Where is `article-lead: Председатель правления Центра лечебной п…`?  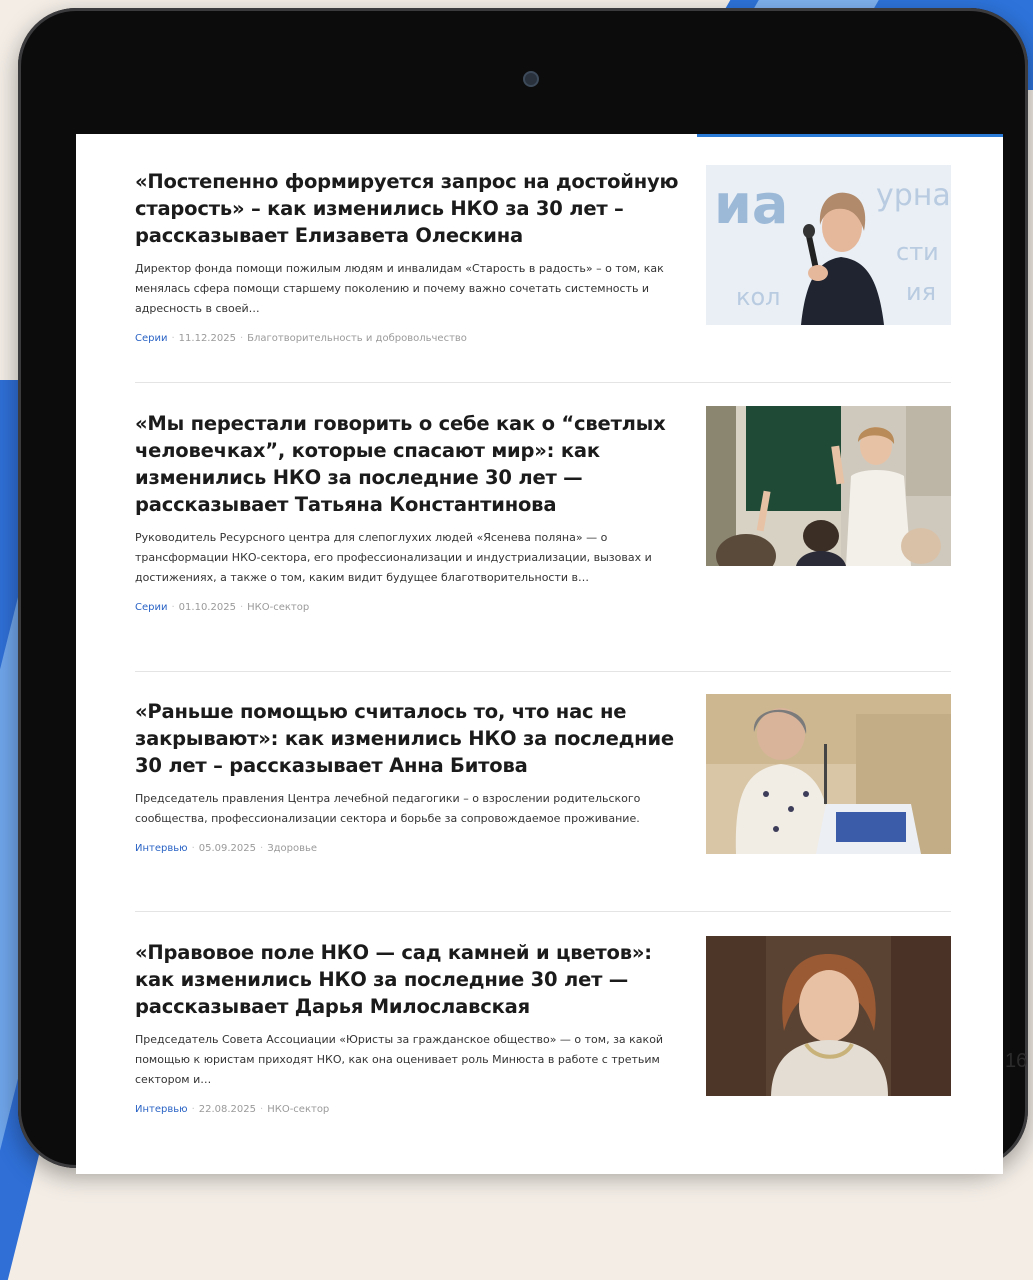 article-lead: Председатель правления Центра лечебной п… is located at coordinates (388, 808).